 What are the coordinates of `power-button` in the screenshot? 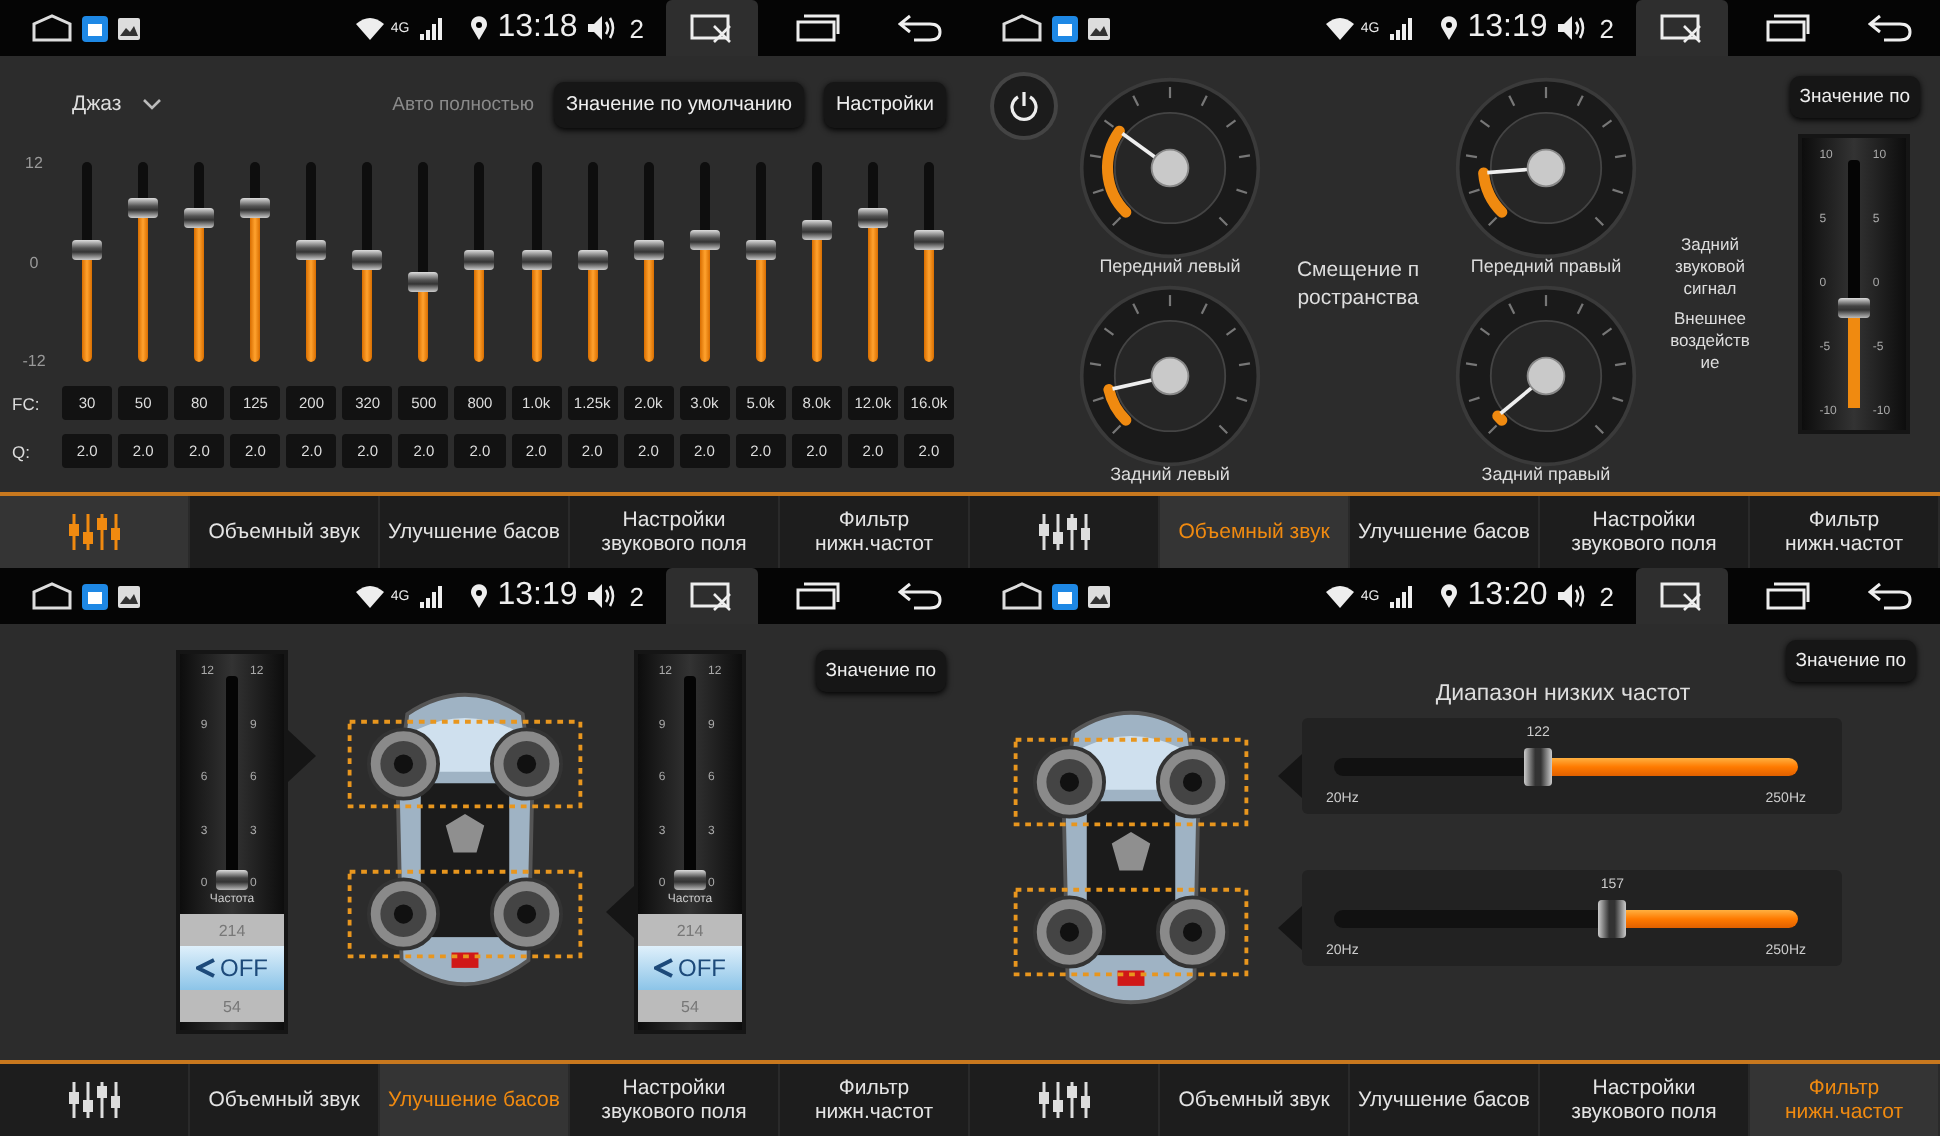 It's located at (1024, 106).